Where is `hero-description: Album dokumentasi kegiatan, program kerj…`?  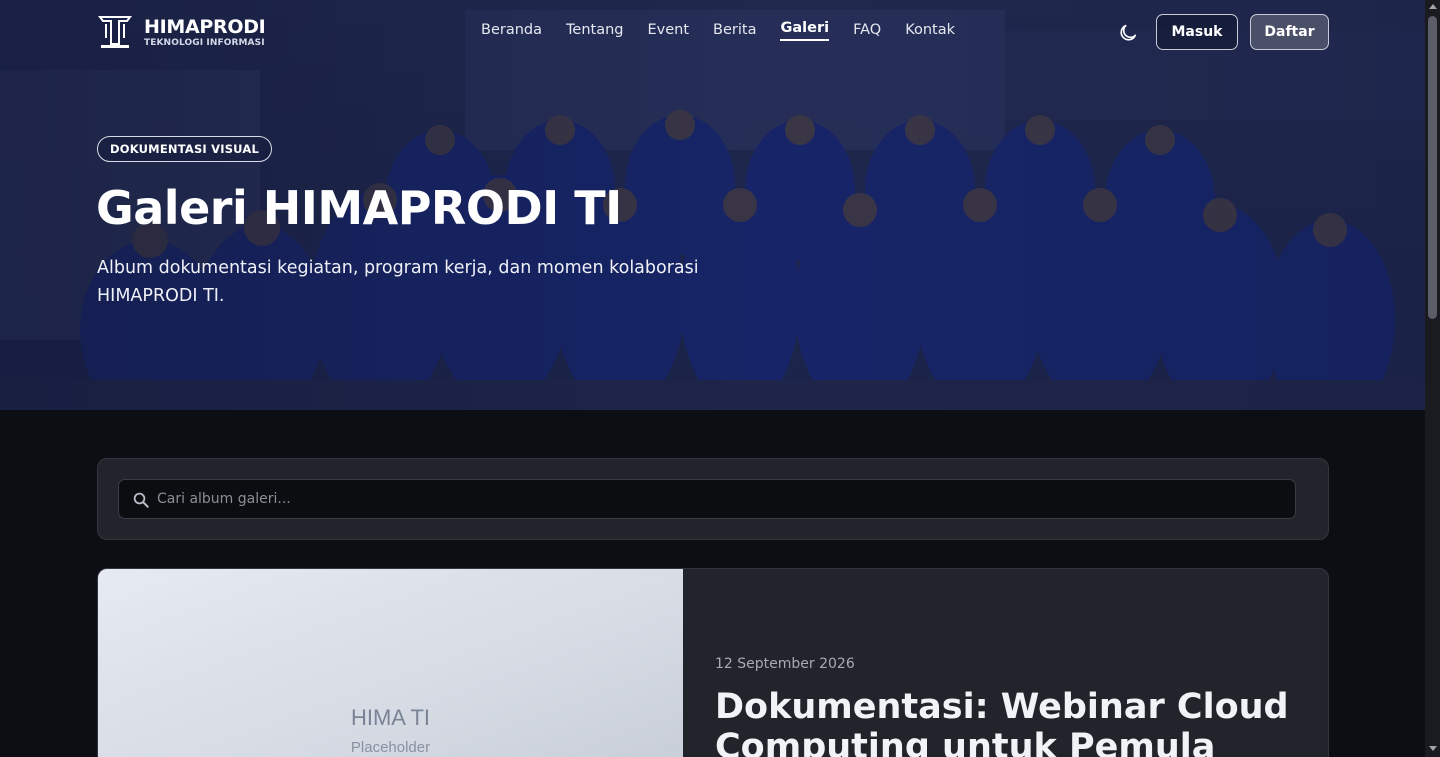
hero-description: Album dokumentasi kegiatan, program kerj… is located at coordinates (398, 282).